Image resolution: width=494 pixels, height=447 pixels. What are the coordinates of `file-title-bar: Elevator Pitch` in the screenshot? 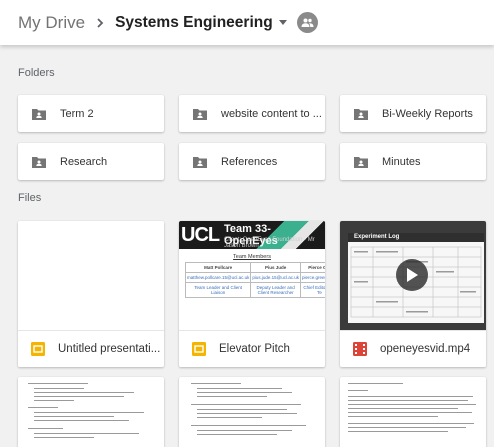 It's located at (252, 348).